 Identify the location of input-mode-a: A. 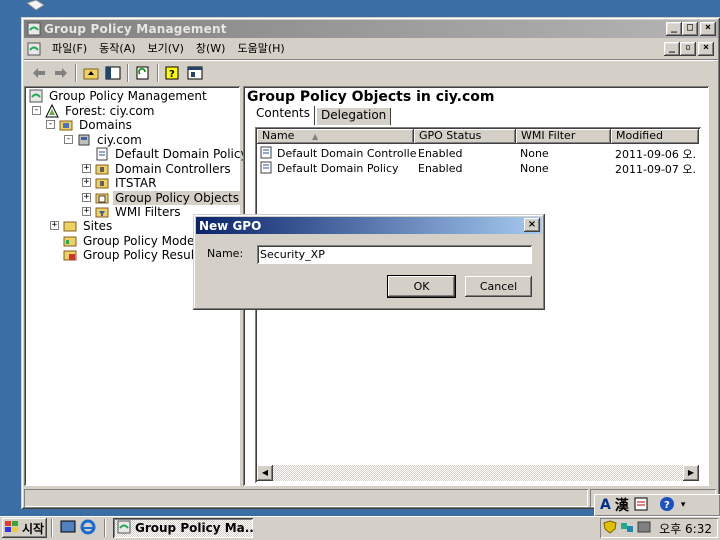
(605, 505).